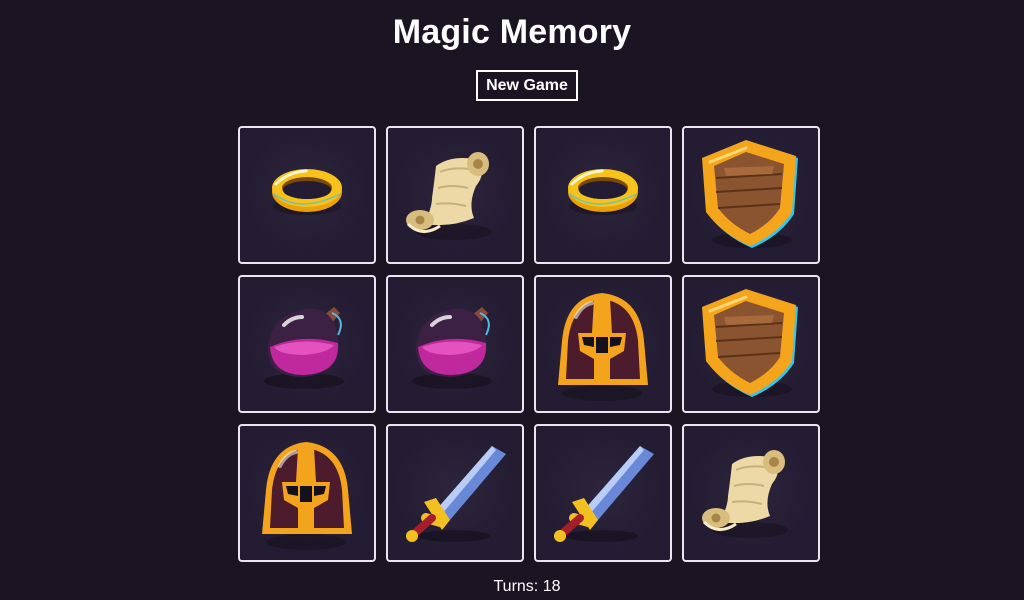  What do you see at coordinates (527, 586) in the screenshot?
I see `turns-counter: Turns: 18` at bounding box center [527, 586].